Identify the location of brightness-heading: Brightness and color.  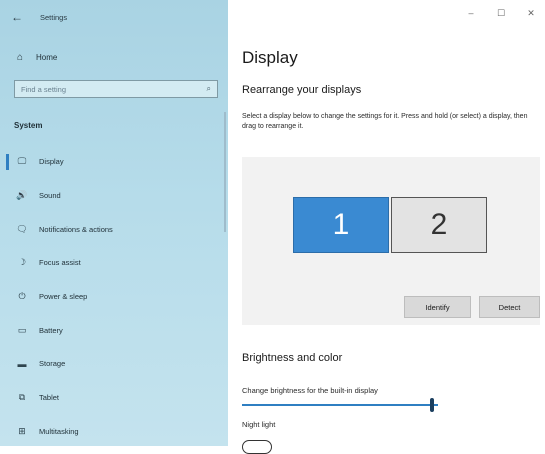
(292, 358).